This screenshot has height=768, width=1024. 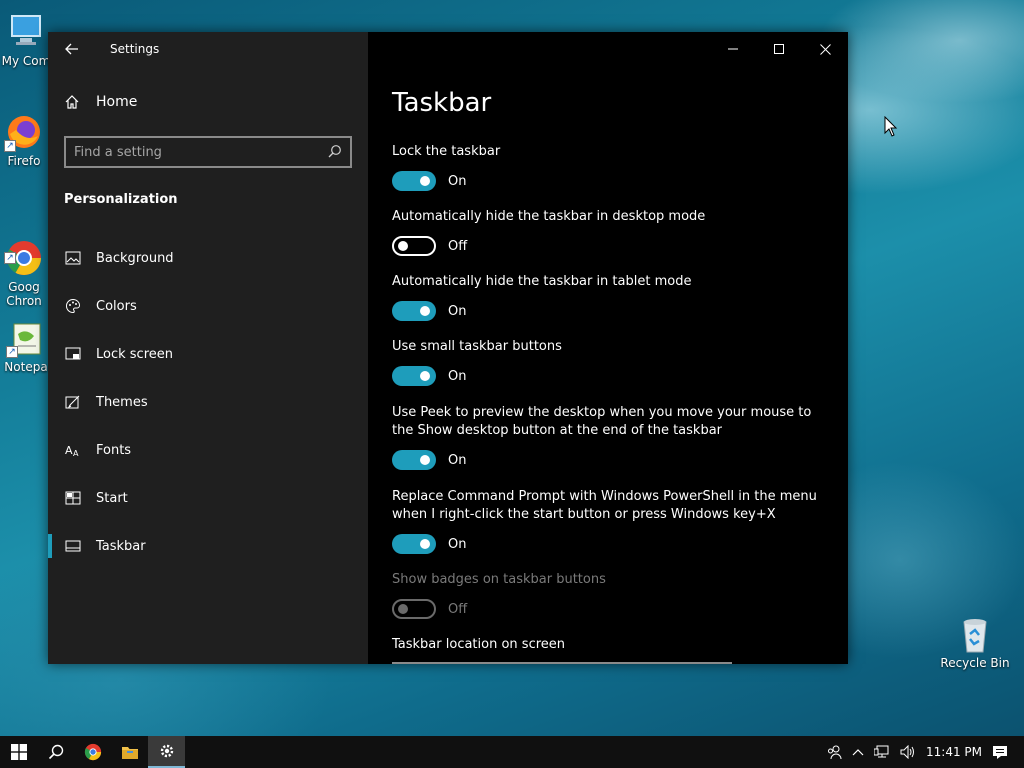 What do you see at coordinates (73, 306) in the screenshot?
I see `palette-icon` at bounding box center [73, 306].